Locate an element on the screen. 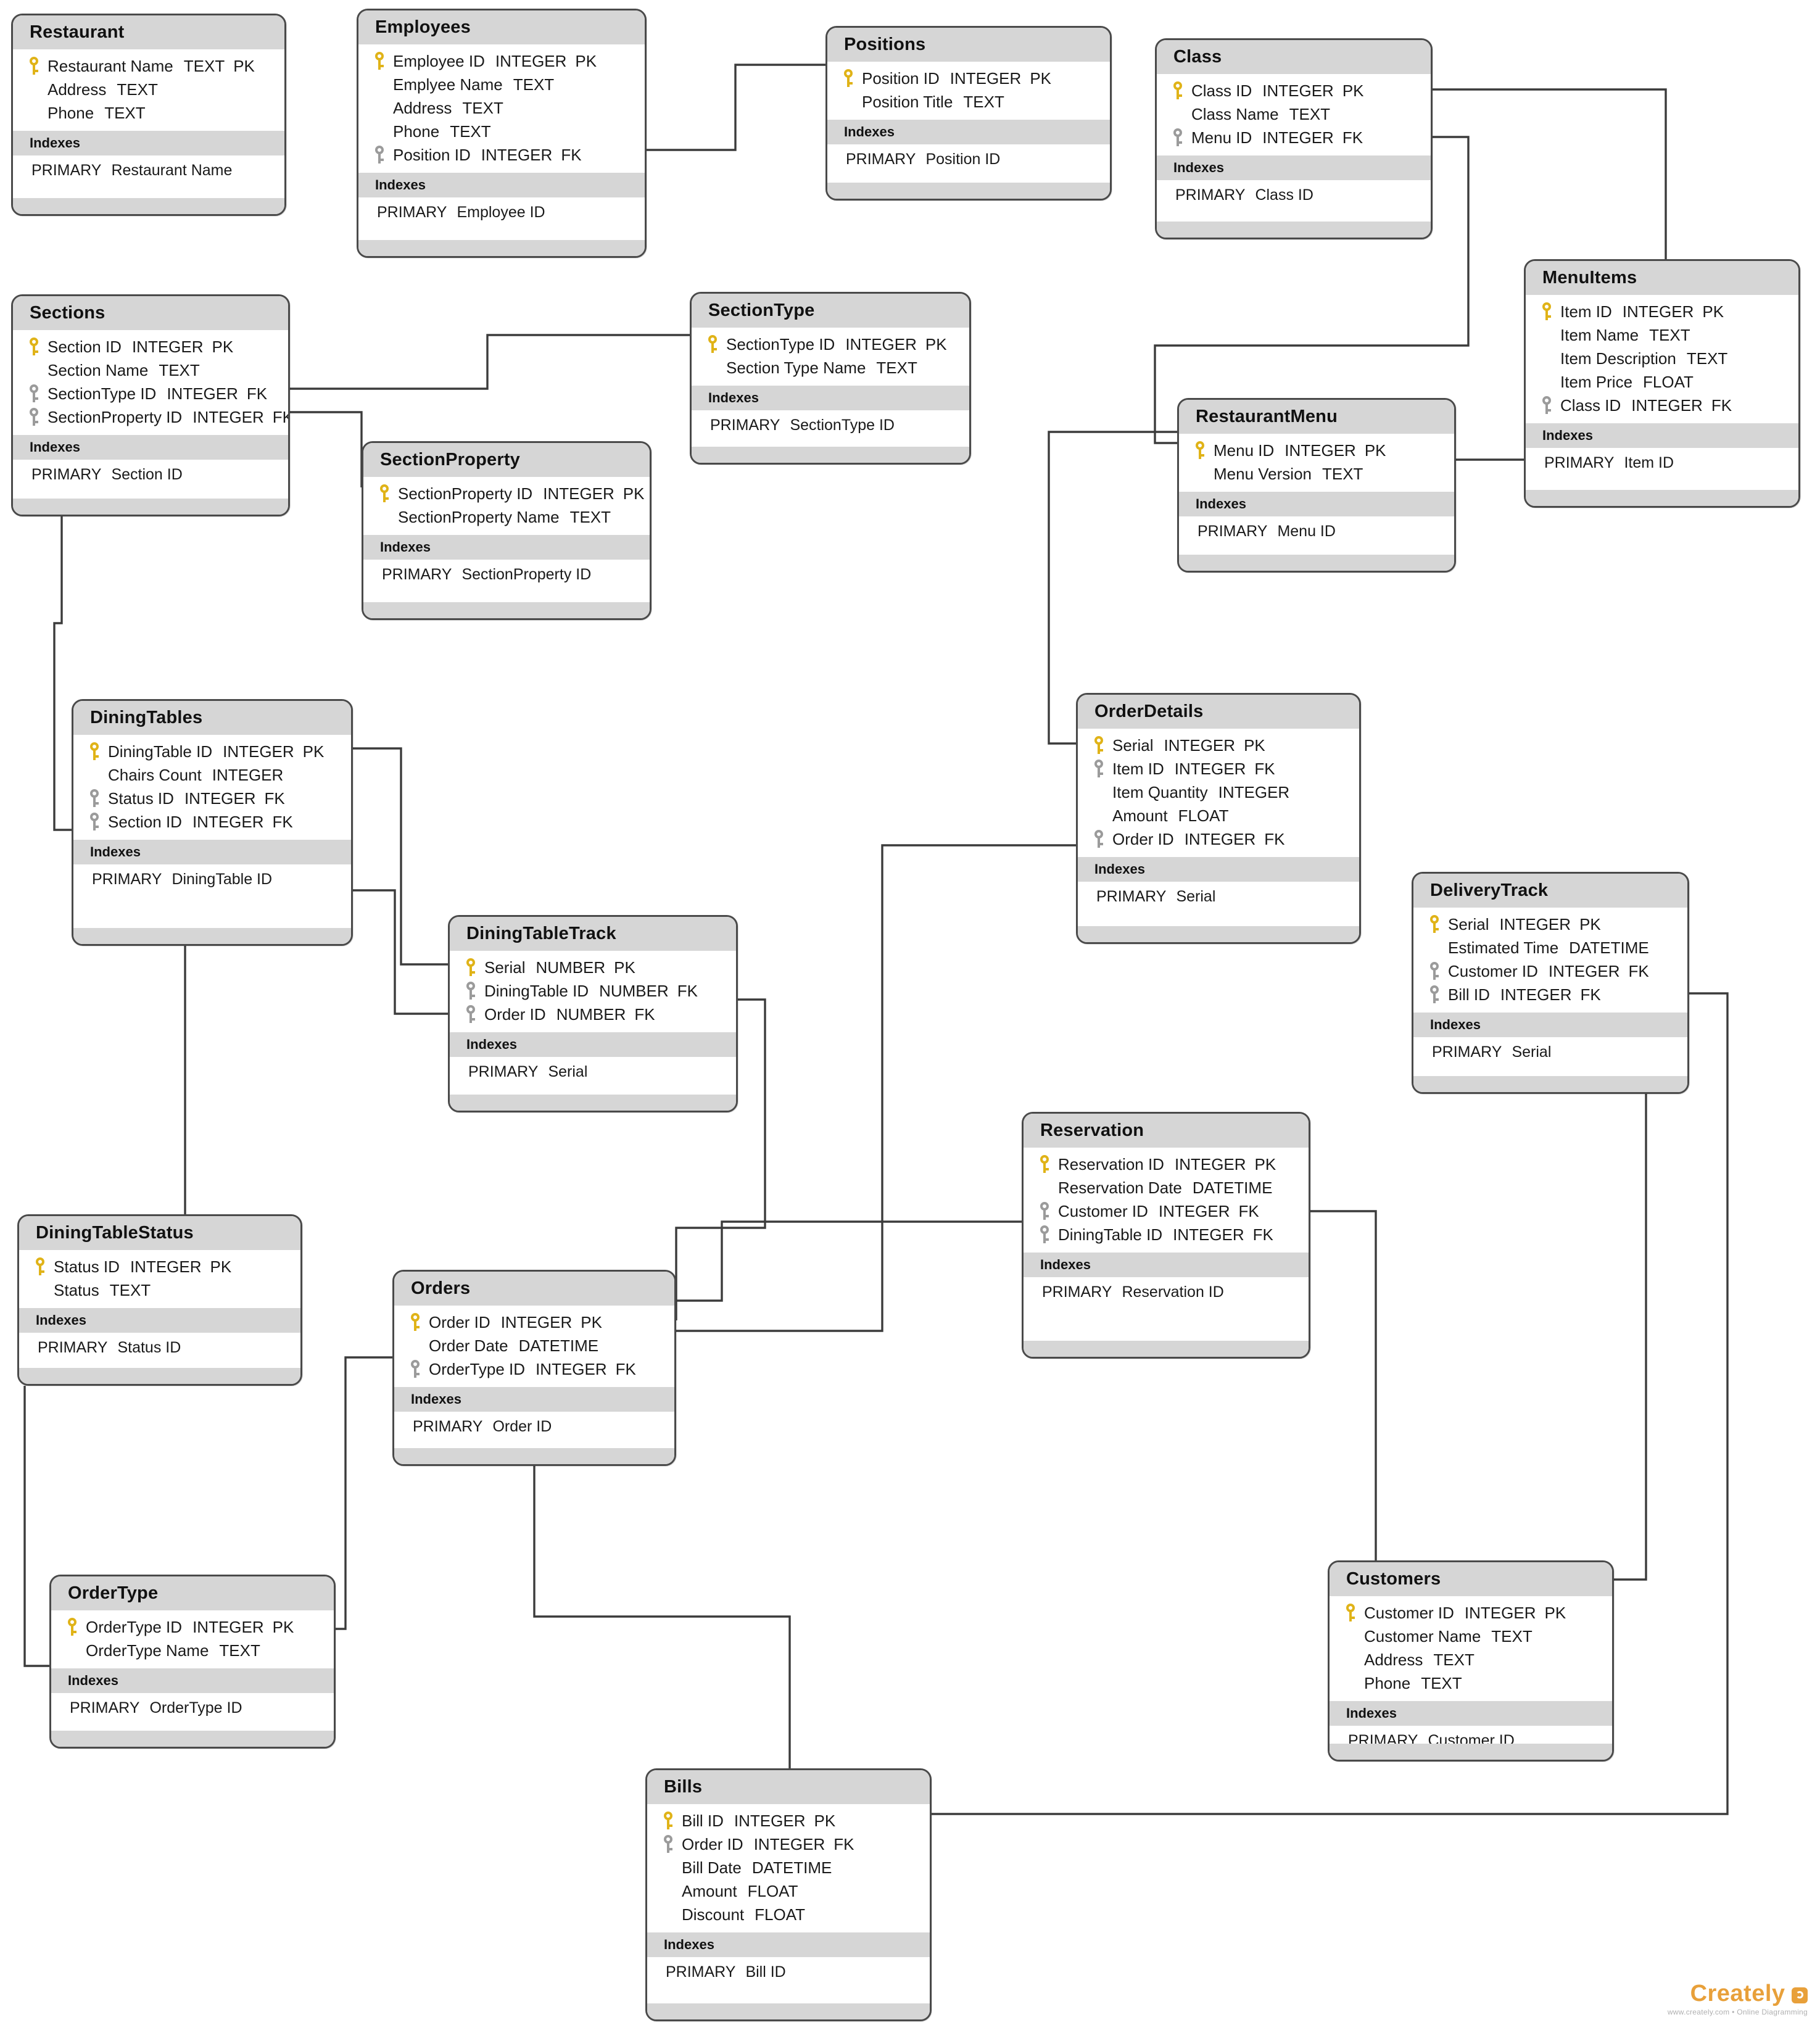 The height and width of the screenshot is (2025, 1820). field-row: SectionType ID INTEGER PK is located at coordinates (831, 344).